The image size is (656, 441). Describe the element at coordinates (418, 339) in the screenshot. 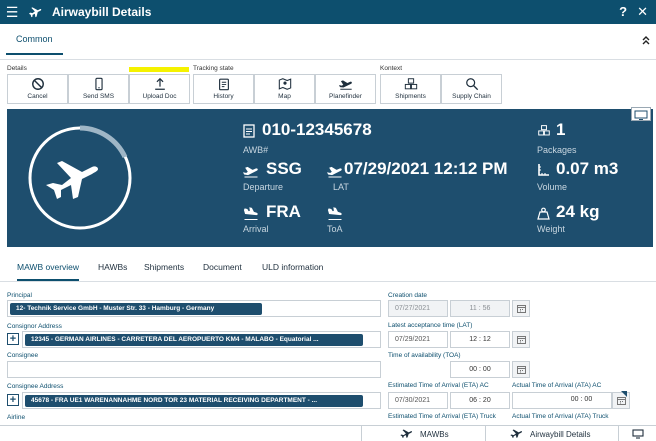

I see `lat-date-input: 07/29/2021` at that location.